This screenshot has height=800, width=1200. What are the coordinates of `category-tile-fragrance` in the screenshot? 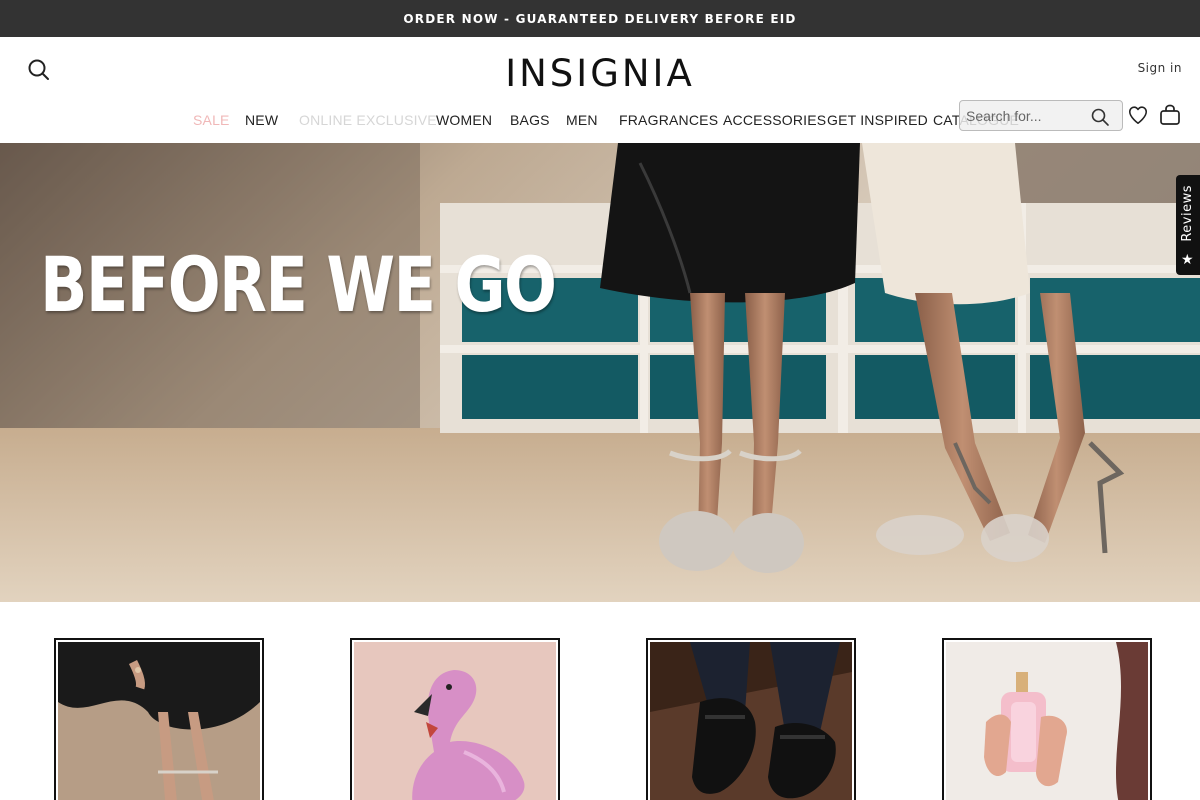 It's located at (1047, 719).